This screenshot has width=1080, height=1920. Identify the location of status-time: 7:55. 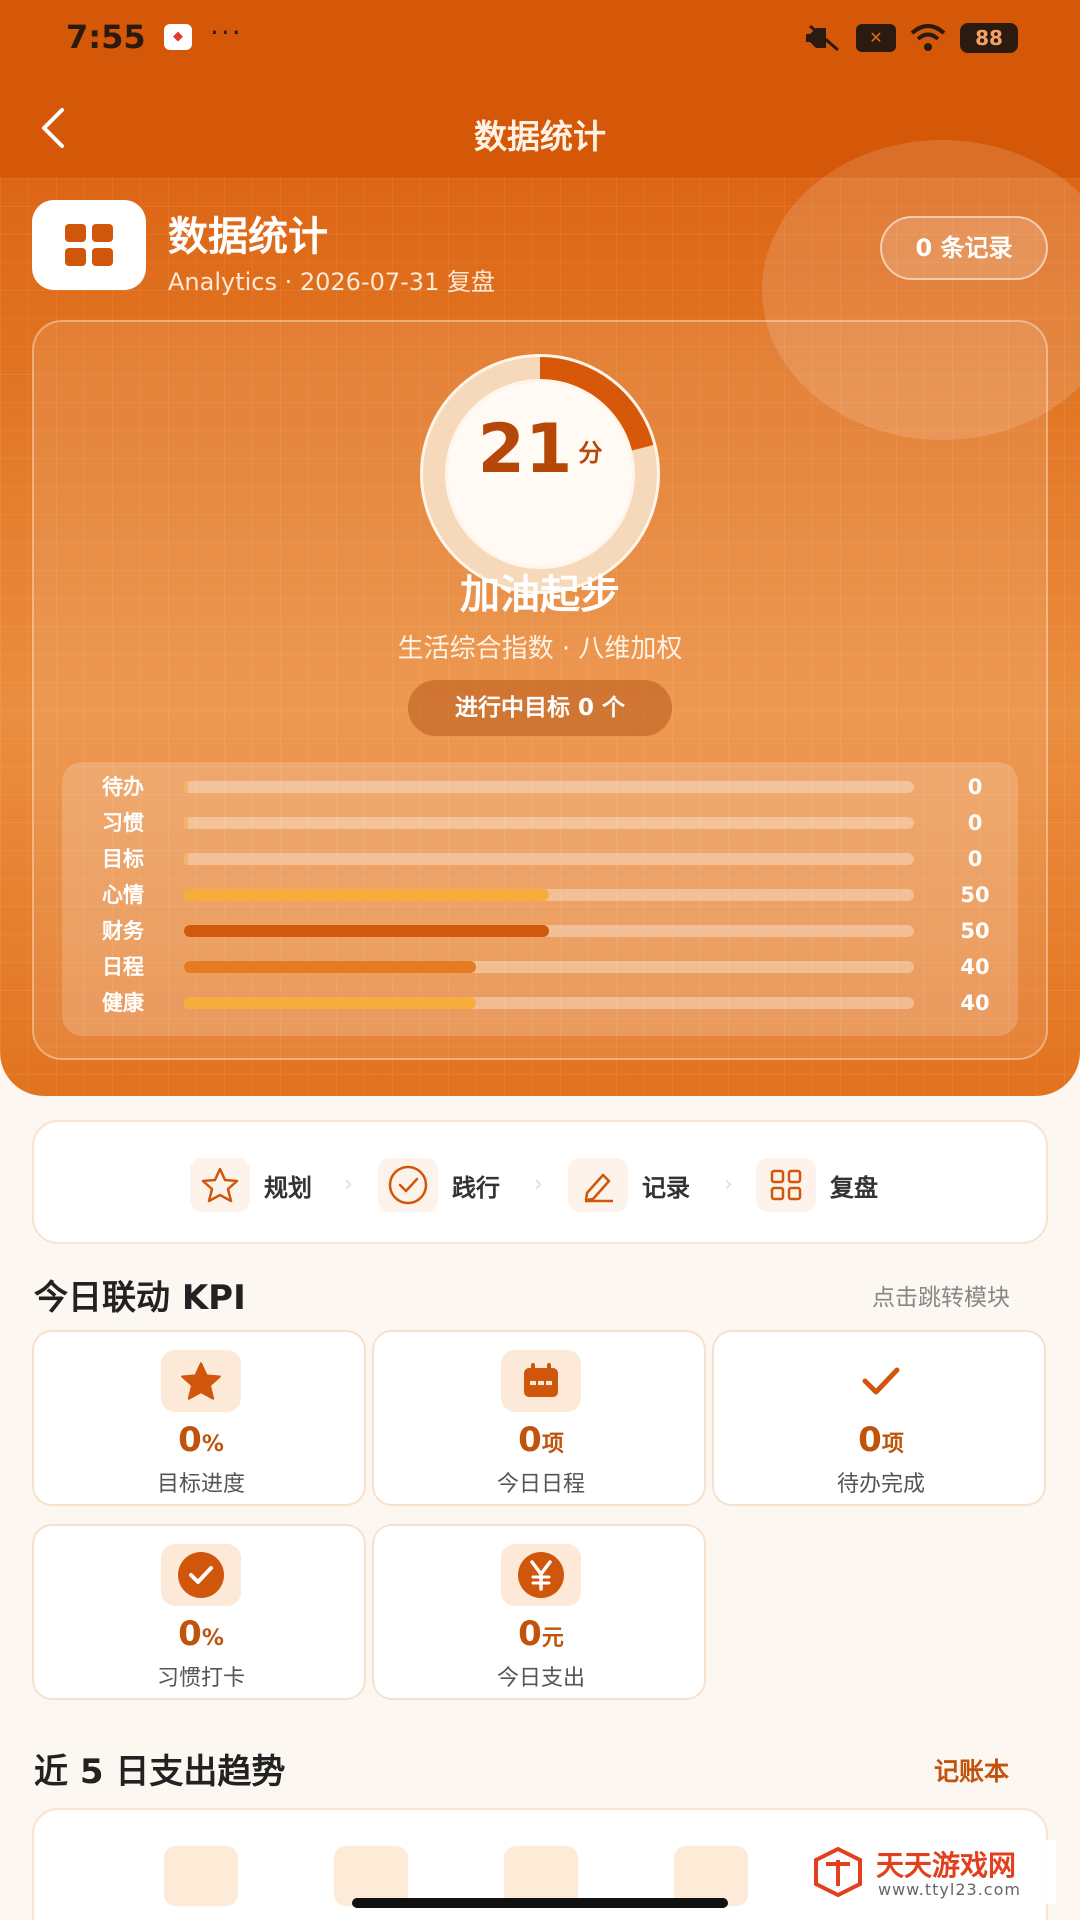
(106, 37).